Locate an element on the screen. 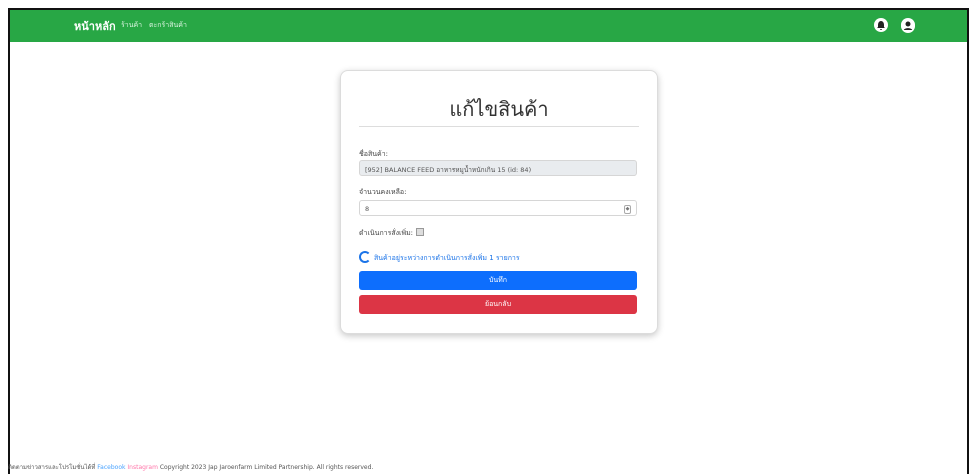 The width and height of the screenshot is (977, 474). footer-text: ติดตามข่าวสารและโปรโมชั่นได้ที่ is located at coordinates (52, 467).